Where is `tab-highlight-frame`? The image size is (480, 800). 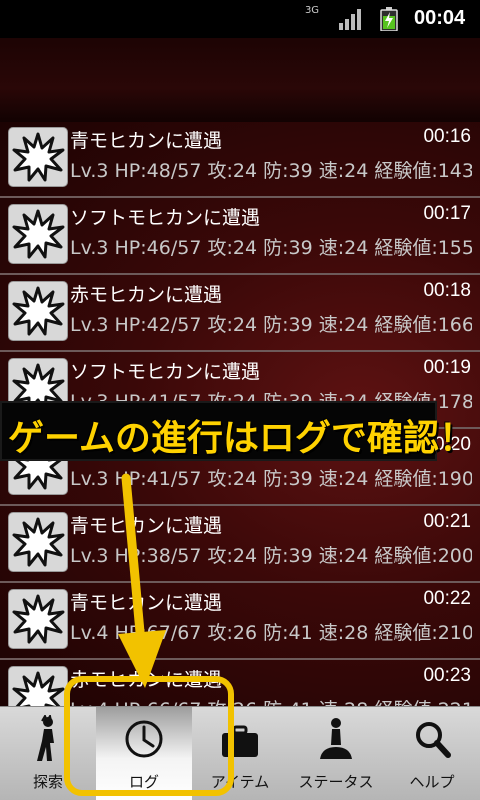 tab-highlight-frame is located at coordinates (149, 736).